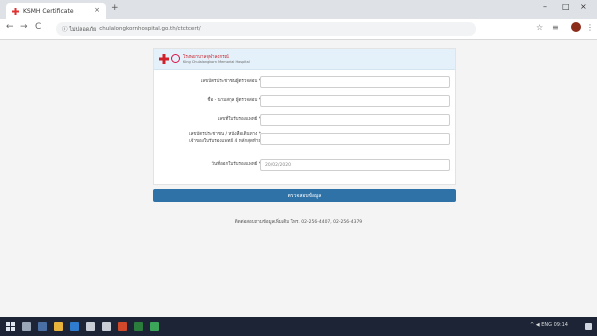 The image size is (597, 336). Describe the element at coordinates (555, 27) in the screenshot. I see `extension-icon: ≡` at that location.